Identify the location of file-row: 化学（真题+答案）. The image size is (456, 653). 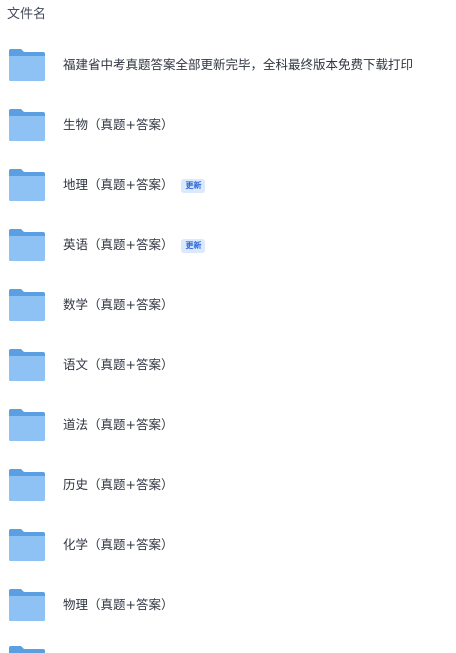
(228, 544).